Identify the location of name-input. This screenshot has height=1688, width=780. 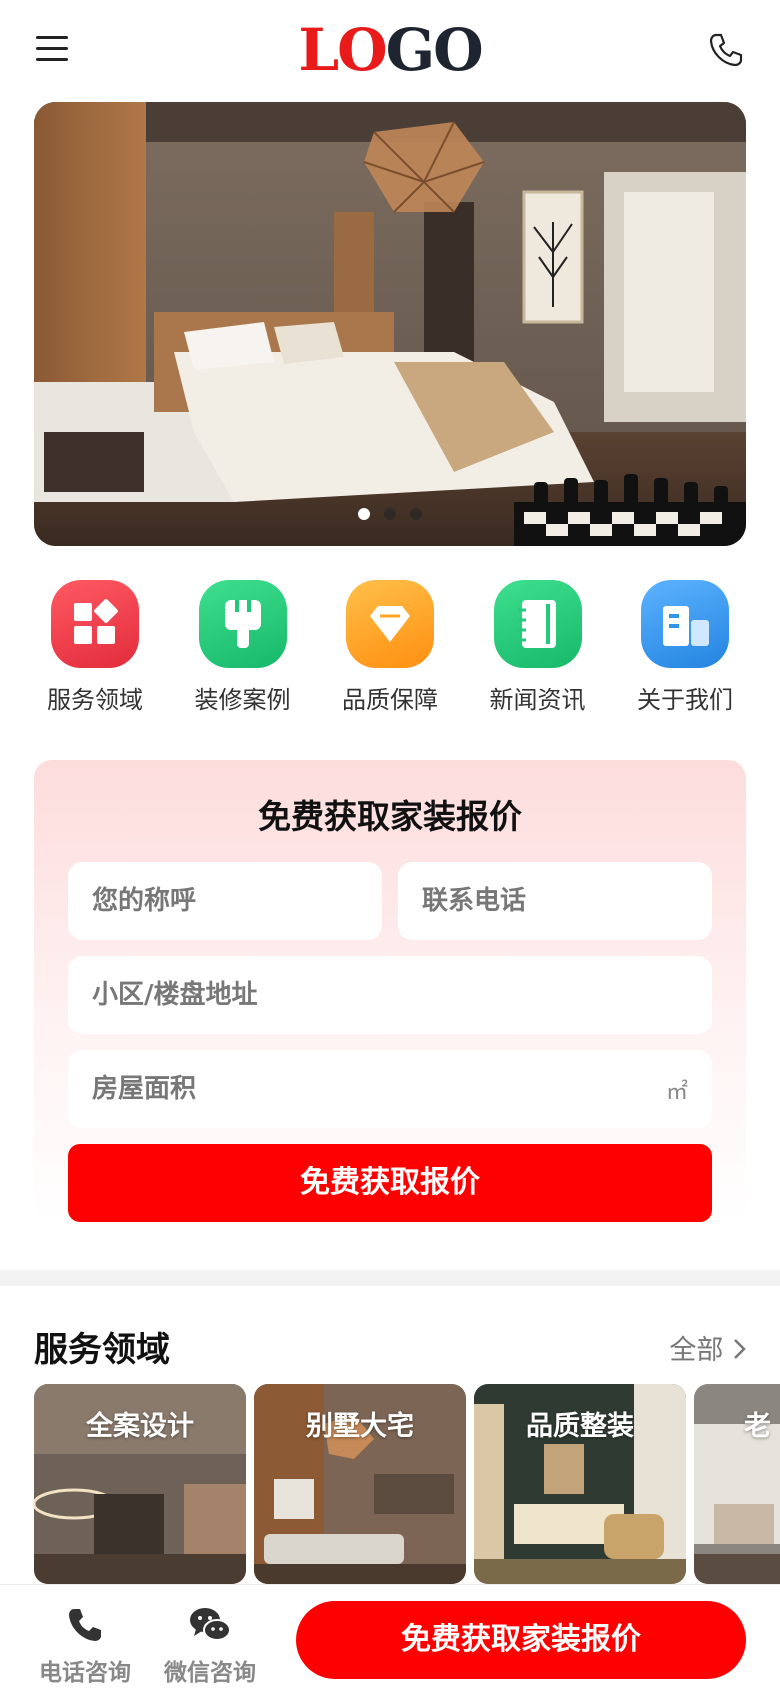
(225, 901).